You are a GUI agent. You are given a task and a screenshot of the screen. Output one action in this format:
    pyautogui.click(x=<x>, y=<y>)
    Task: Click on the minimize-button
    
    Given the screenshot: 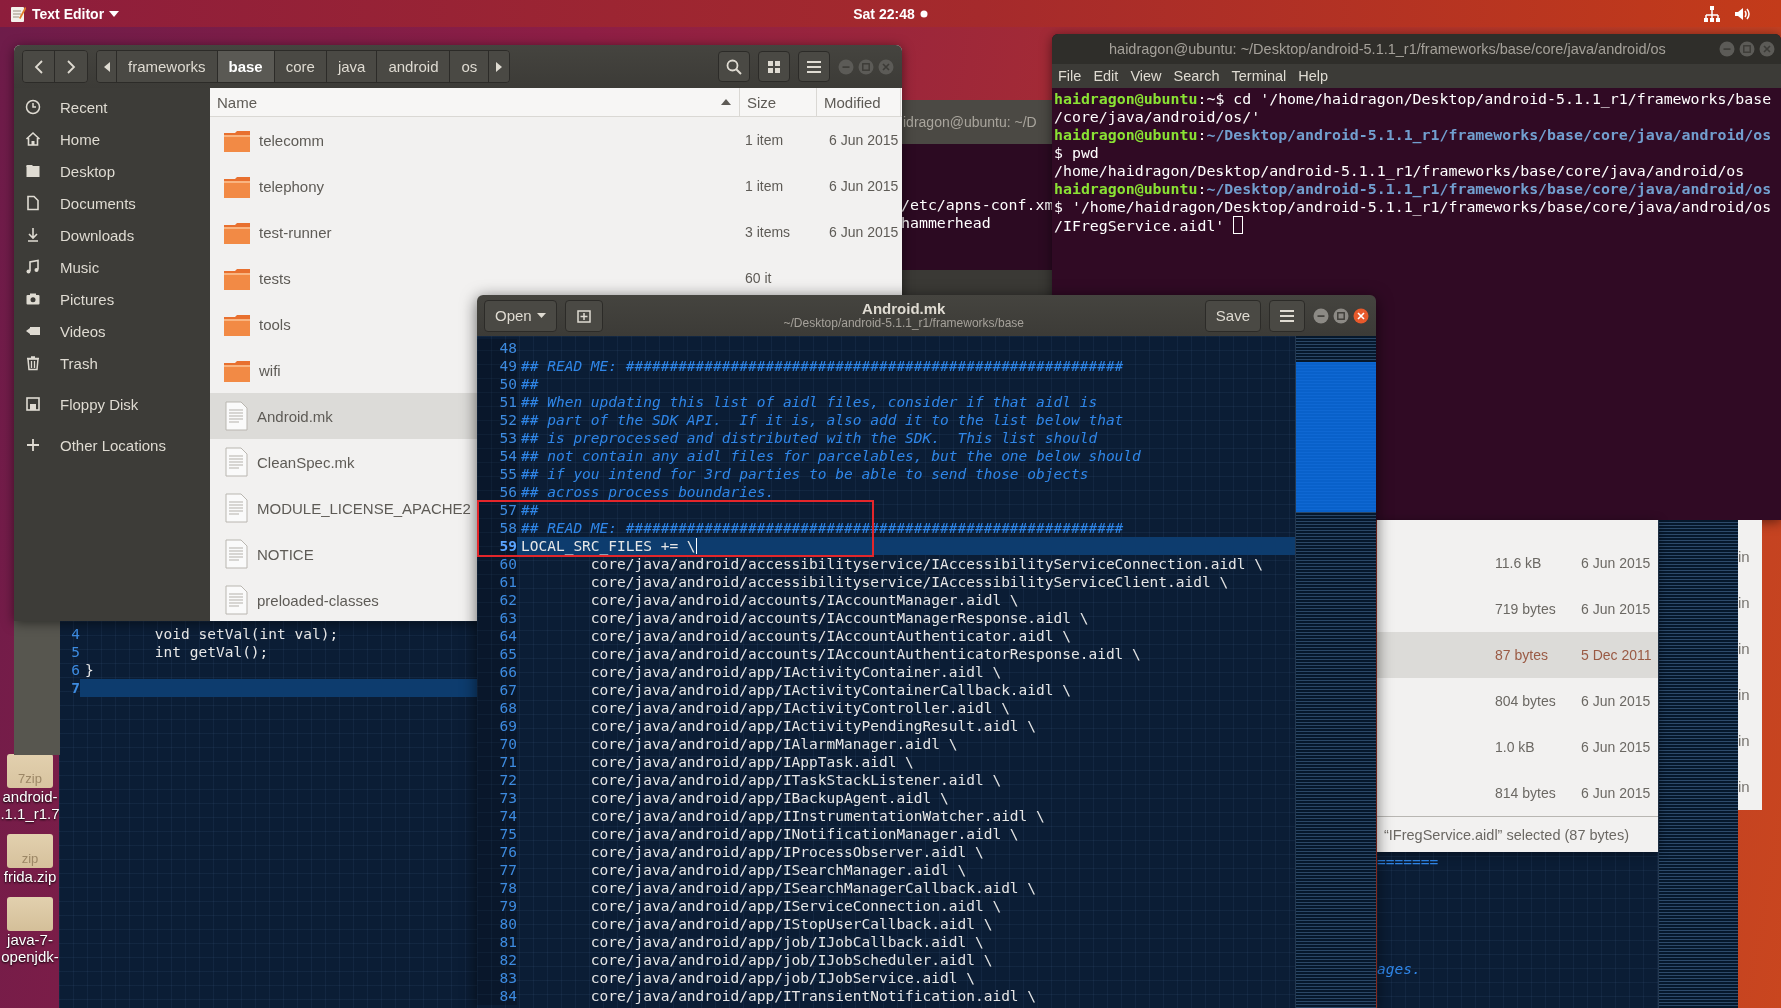 What is the action you would take?
    pyautogui.click(x=1321, y=315)
    